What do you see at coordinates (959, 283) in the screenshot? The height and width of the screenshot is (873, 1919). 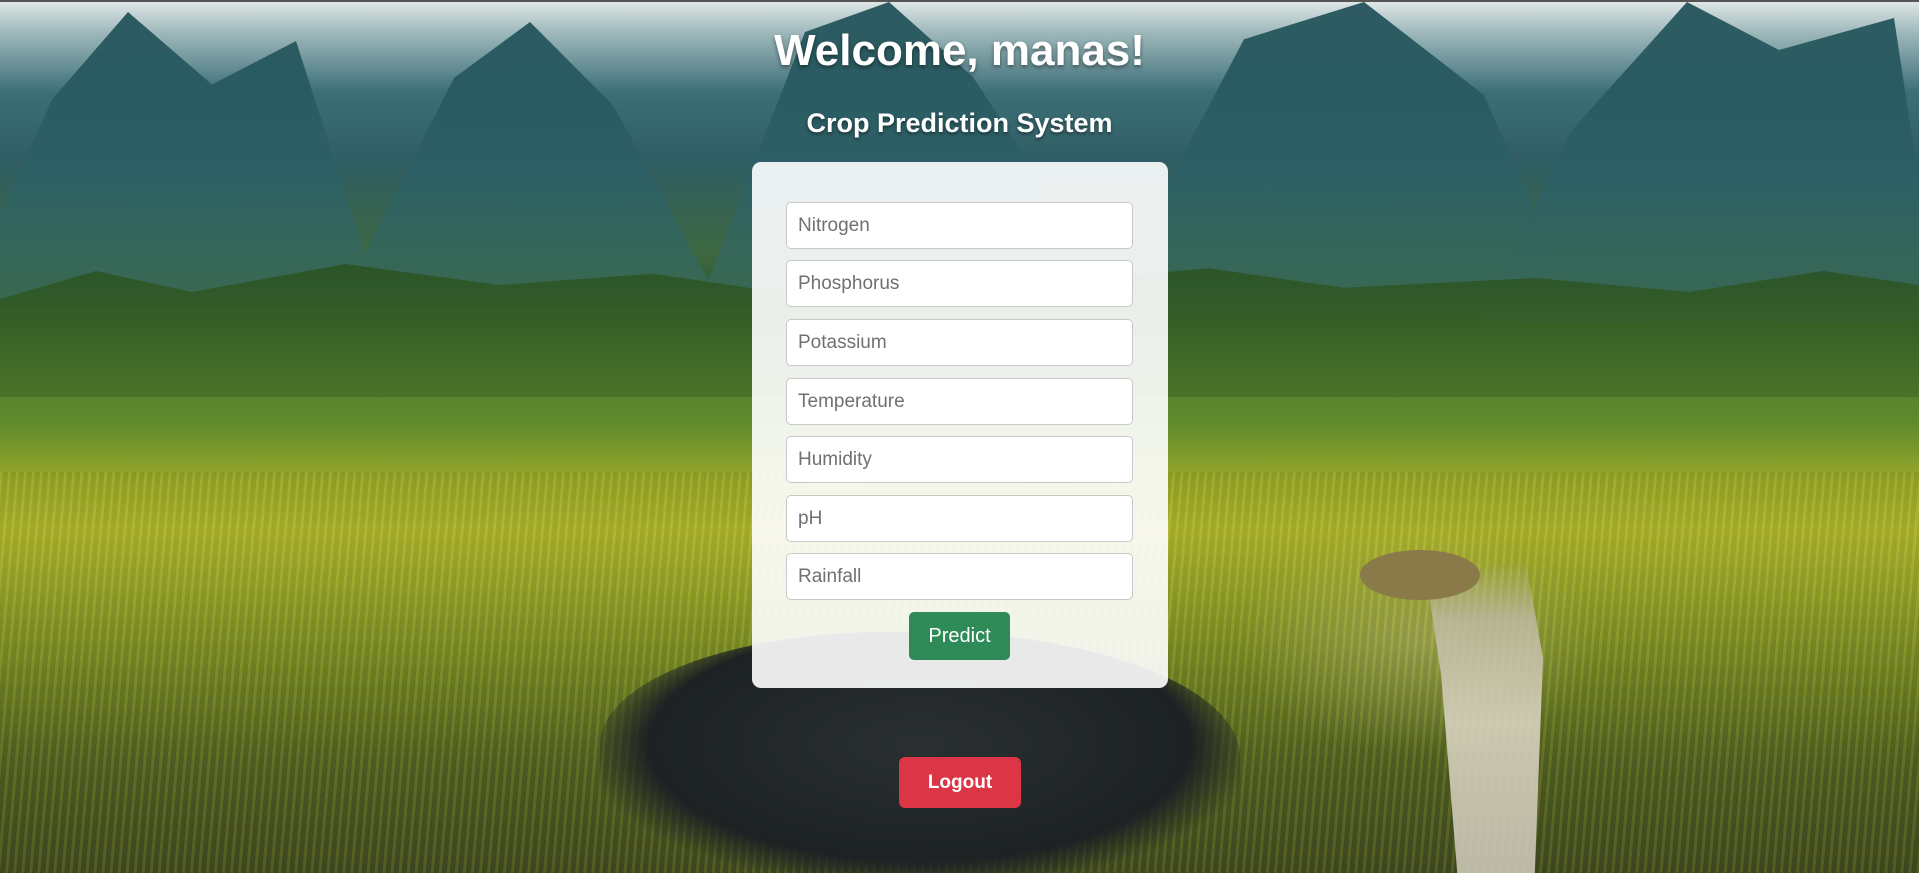 I see `phosphorus-input` at bounding box center [959, 283].